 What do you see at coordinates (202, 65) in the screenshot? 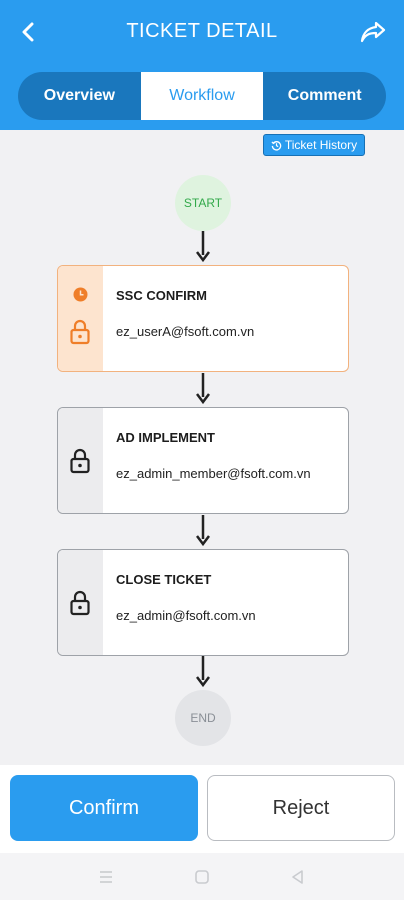
I see `header-bar: TICKET DETAIL Overview Workflow Comment` at bounding box center [202, 65].